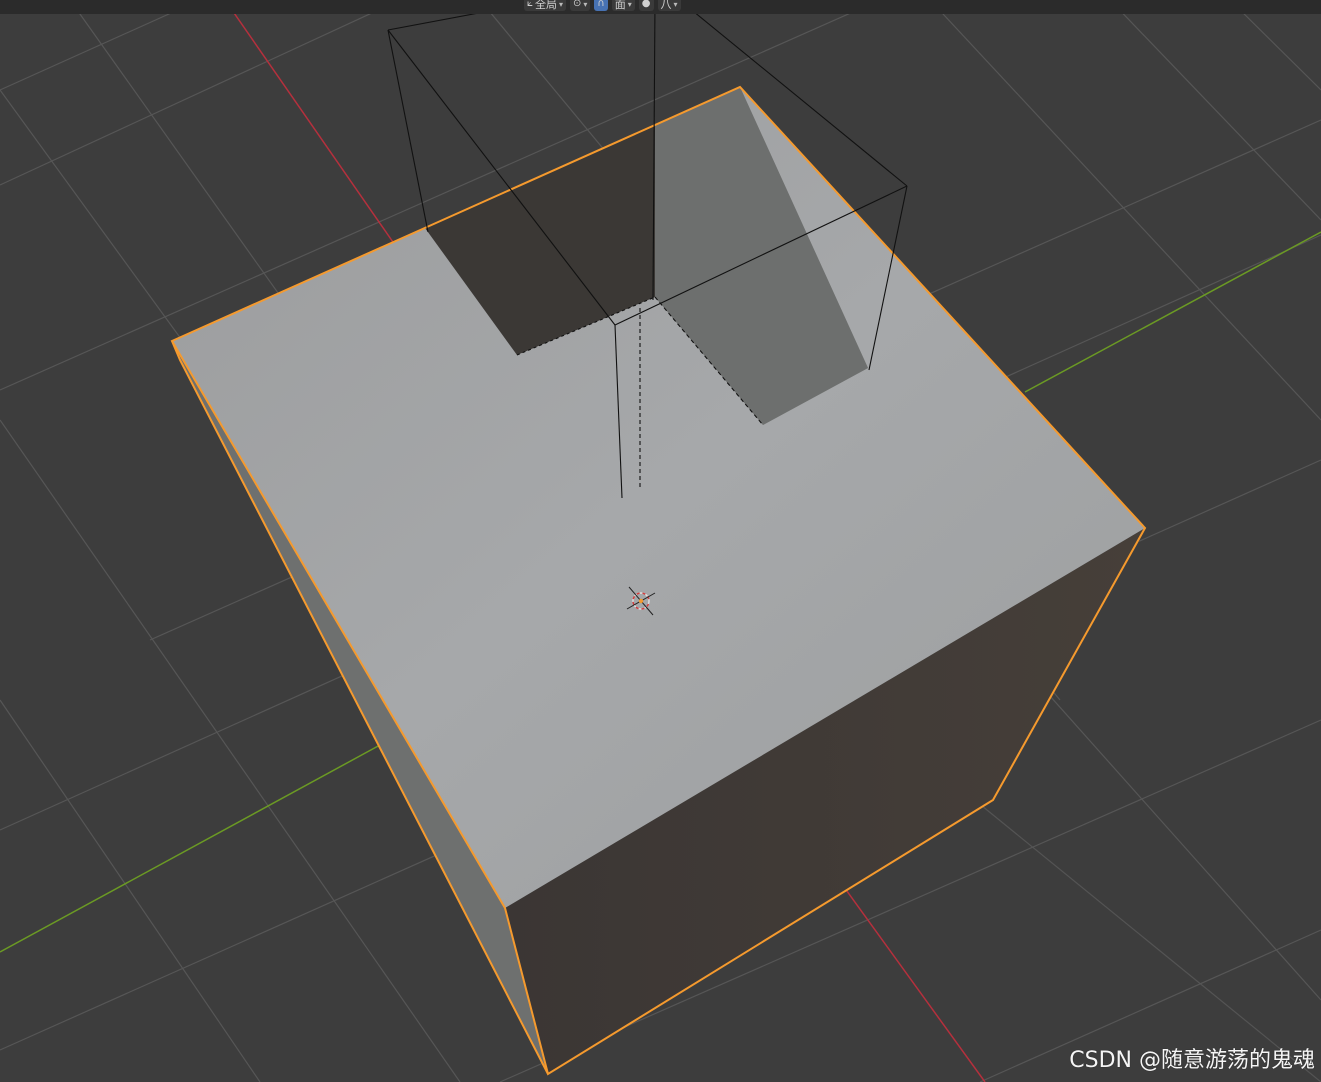 The height and width of the screenshot is (1082, 1321). I want to click on y-axis-line, so click(1172, 312).